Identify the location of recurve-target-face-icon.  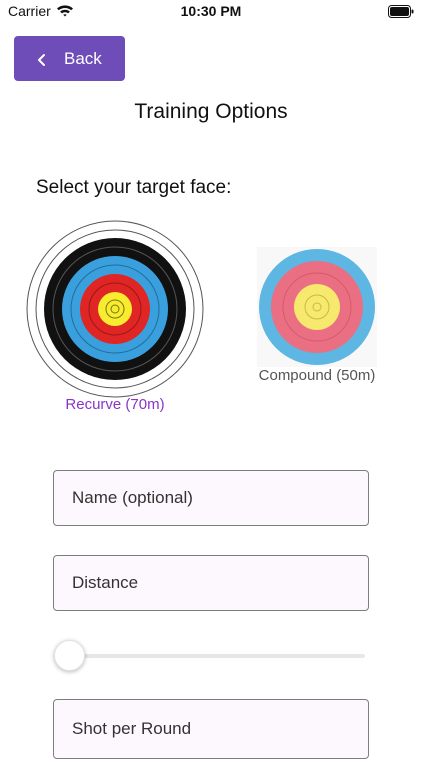
(115, 309).